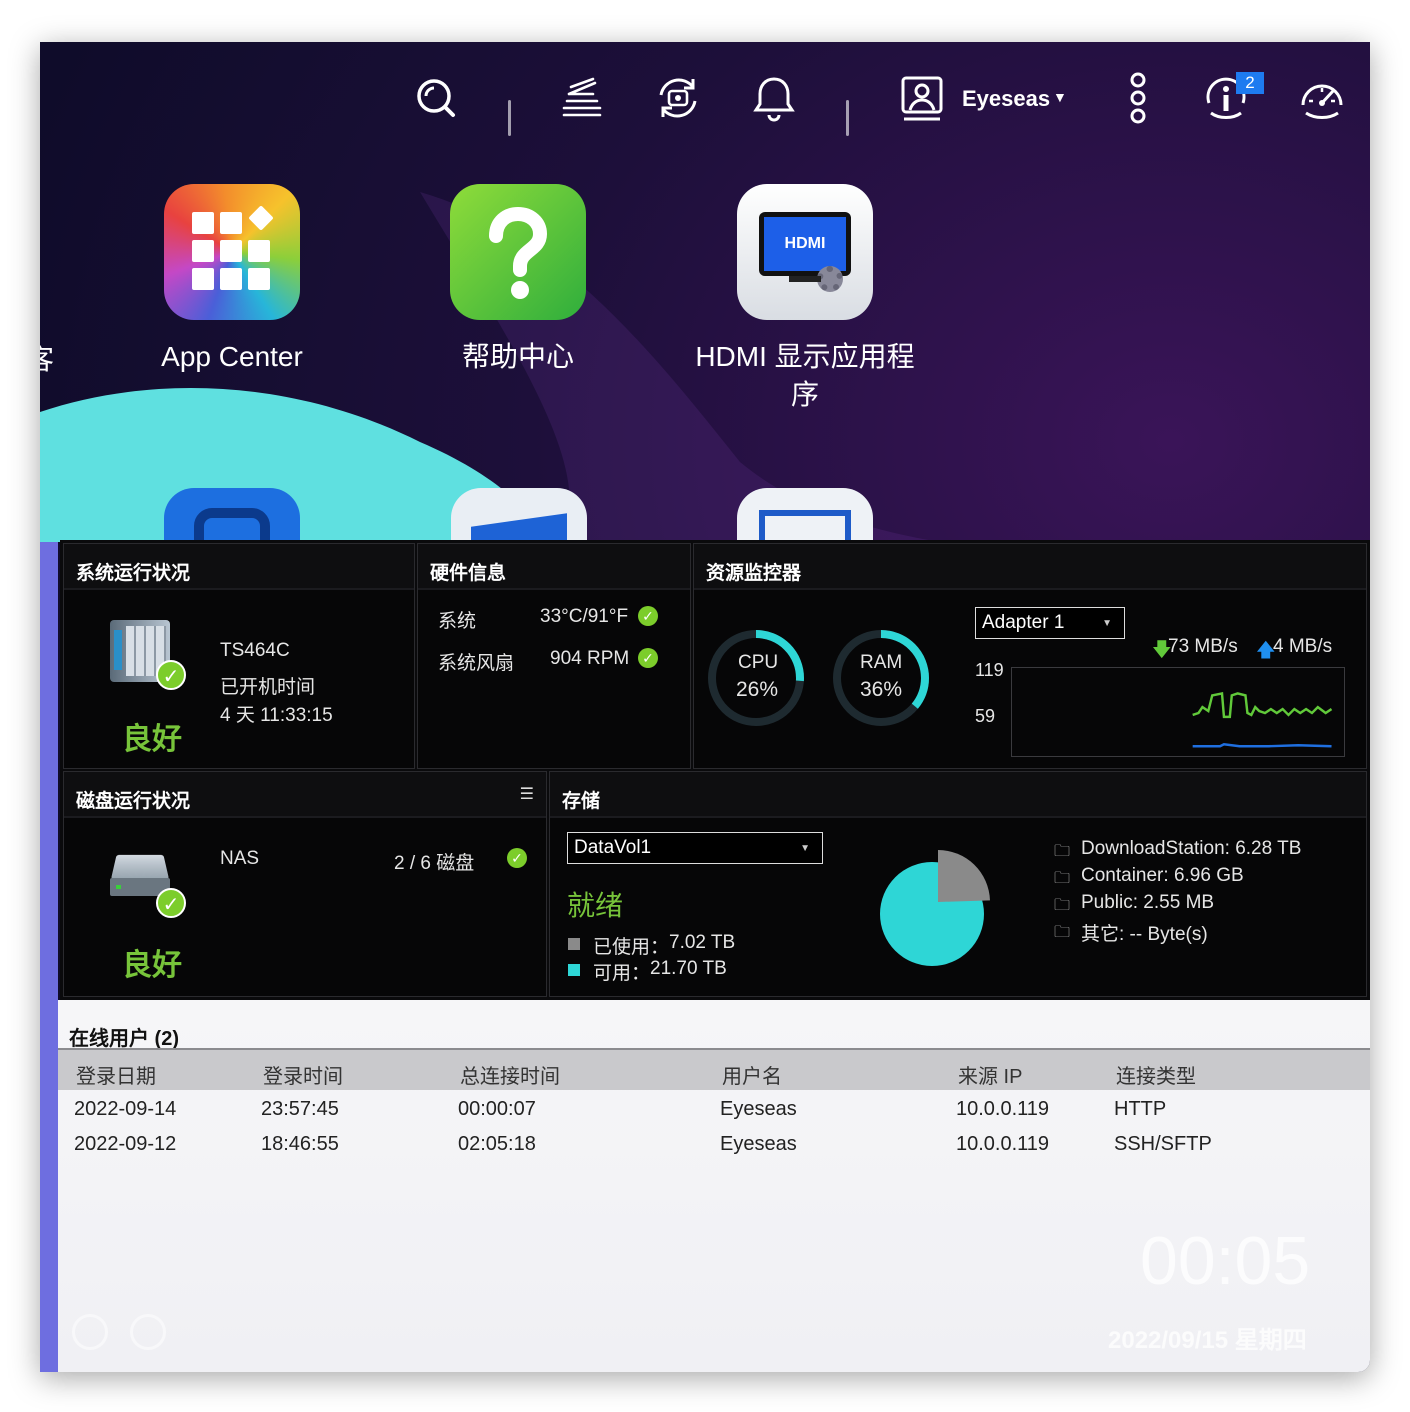 The image size is (1410, 1412). Describe the element at coordinates (881, 689) in the screenshot. I see `ram-value: 36%` at that location.